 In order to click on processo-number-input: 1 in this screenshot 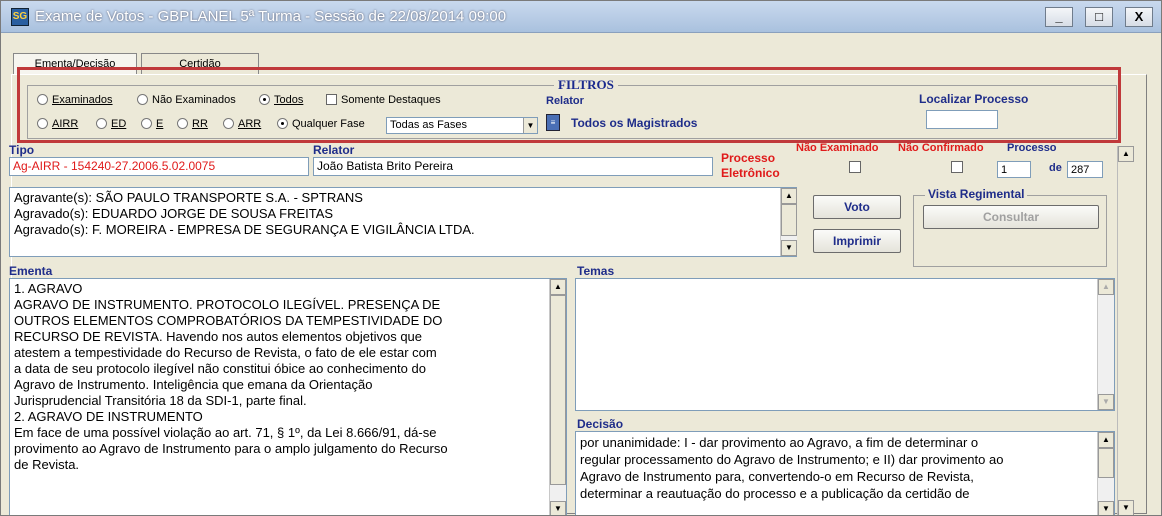, I will do `click(1014, 169)`.